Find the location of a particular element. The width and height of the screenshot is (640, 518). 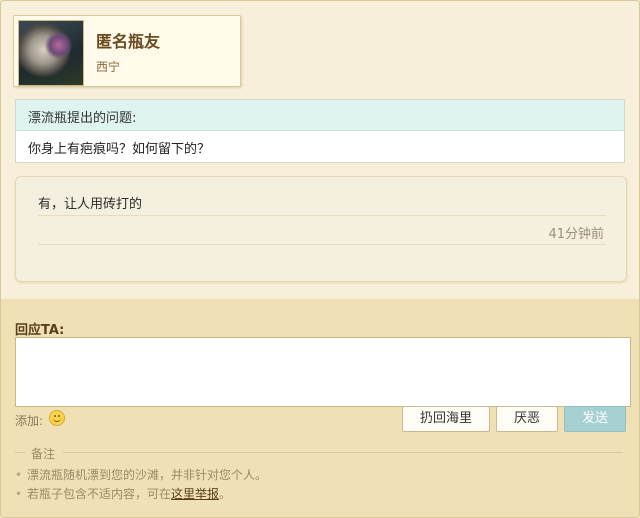

question-text: 你身上有疤痕吗？如何留下的？ is located at coordinates (119, 149).